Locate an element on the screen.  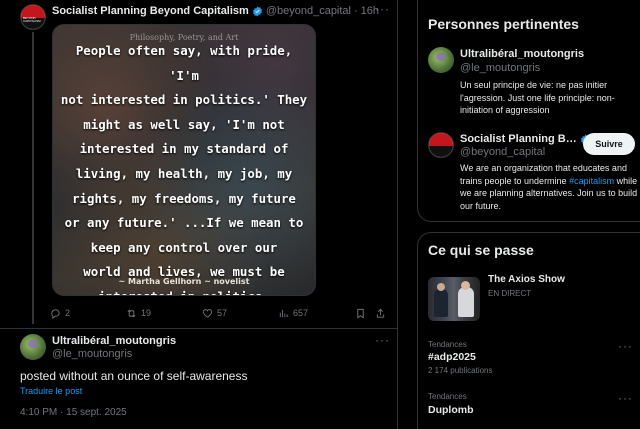
like-count: 57 is located at coordinates (222, 313).